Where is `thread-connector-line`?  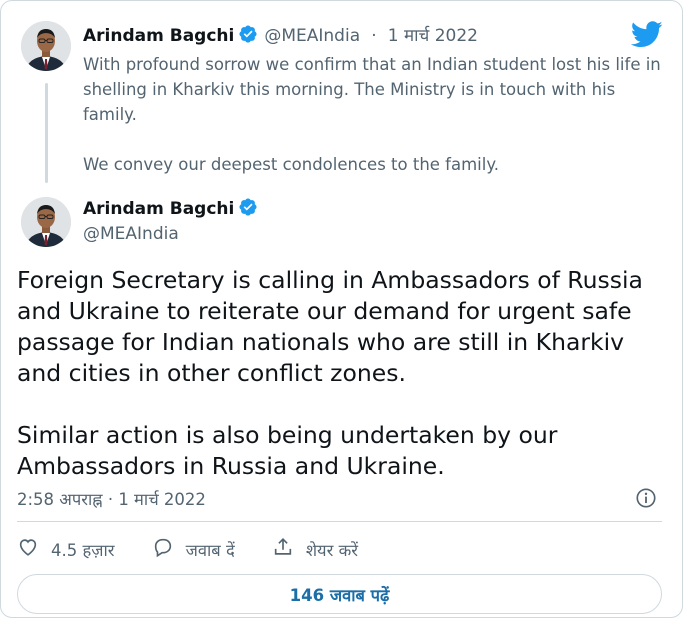 thread-connector-line is located at coordinates (46, 133).